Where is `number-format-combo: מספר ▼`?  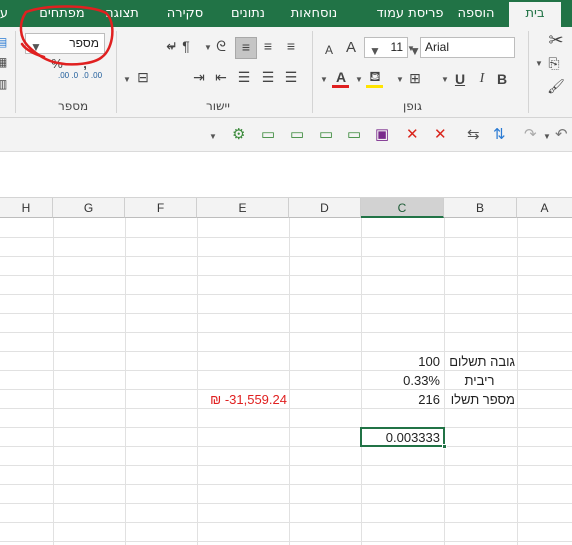
number-format-combo: מספר ▼ is located at coordinates (65, 43).